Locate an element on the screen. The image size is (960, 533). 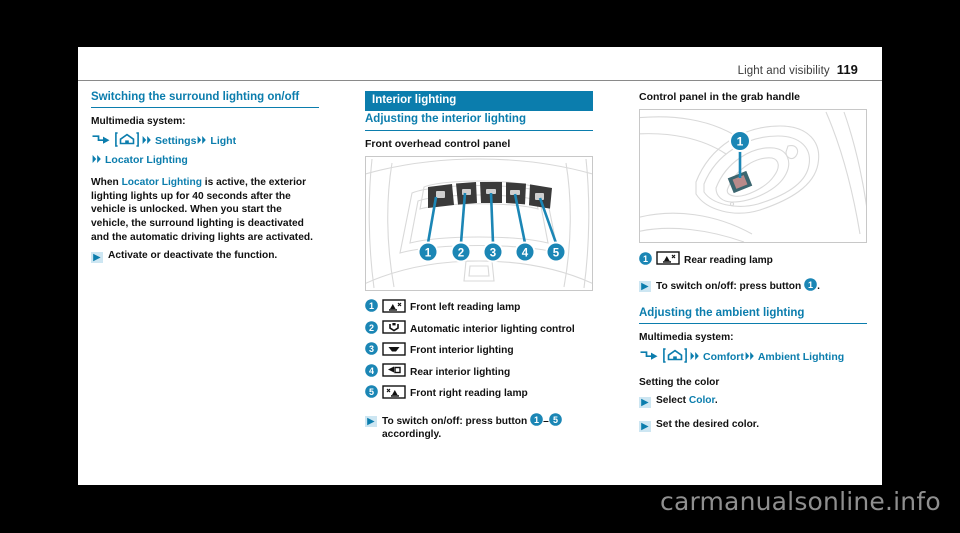
legend-label: Front left reading lamp is located at coordinates (465, 308).